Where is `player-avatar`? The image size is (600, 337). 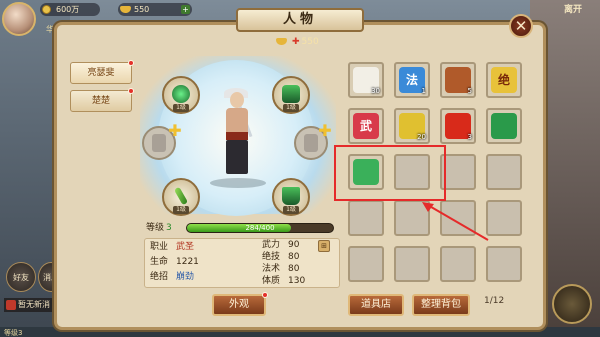 player-avatar is located at coordinates (19, 19).